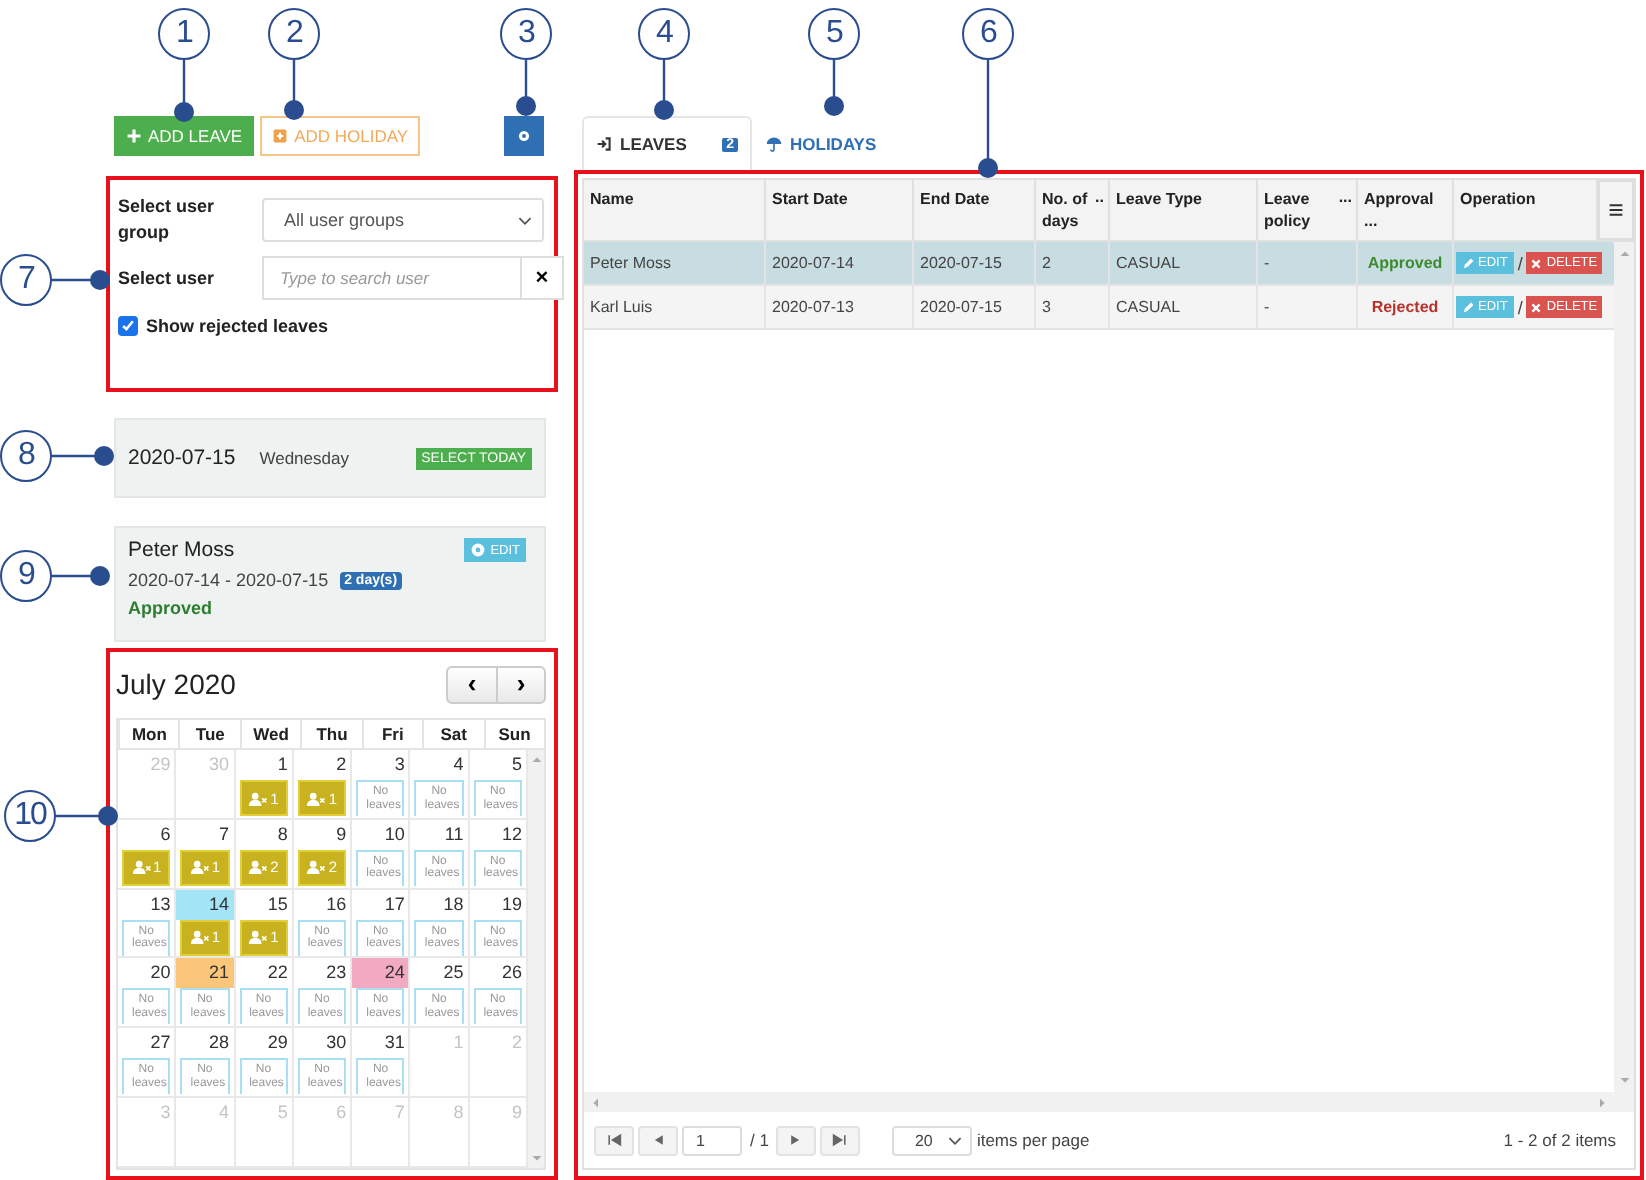 The width and height of the screenshot is (1646, 1180). I want to click on weekday-text: Wednesday, so click(304, 458).